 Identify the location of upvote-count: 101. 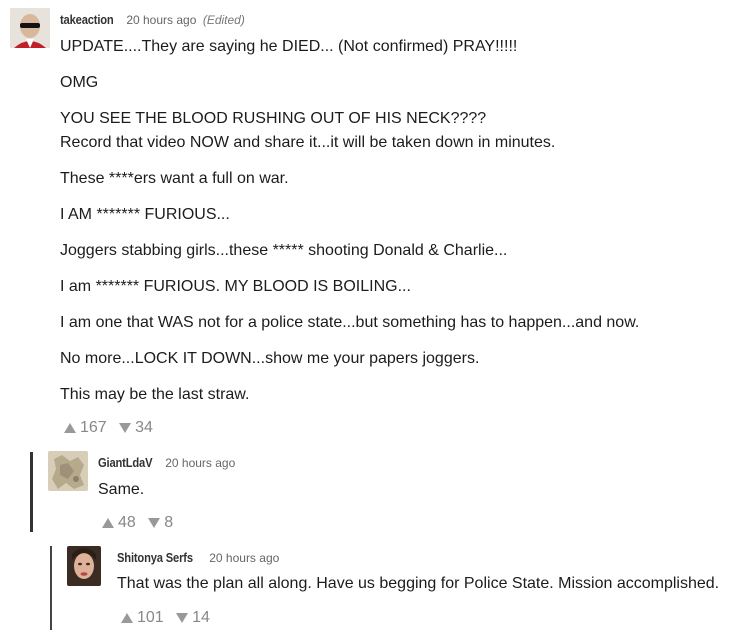
(150, 617).